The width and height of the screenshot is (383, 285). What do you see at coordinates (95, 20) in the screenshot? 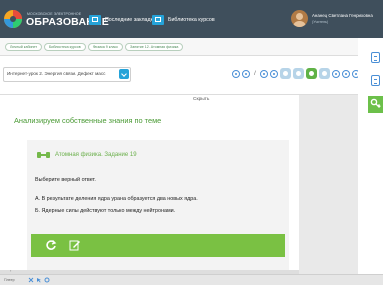
I see `bookmark-icon` at bounding box center [95, 20].